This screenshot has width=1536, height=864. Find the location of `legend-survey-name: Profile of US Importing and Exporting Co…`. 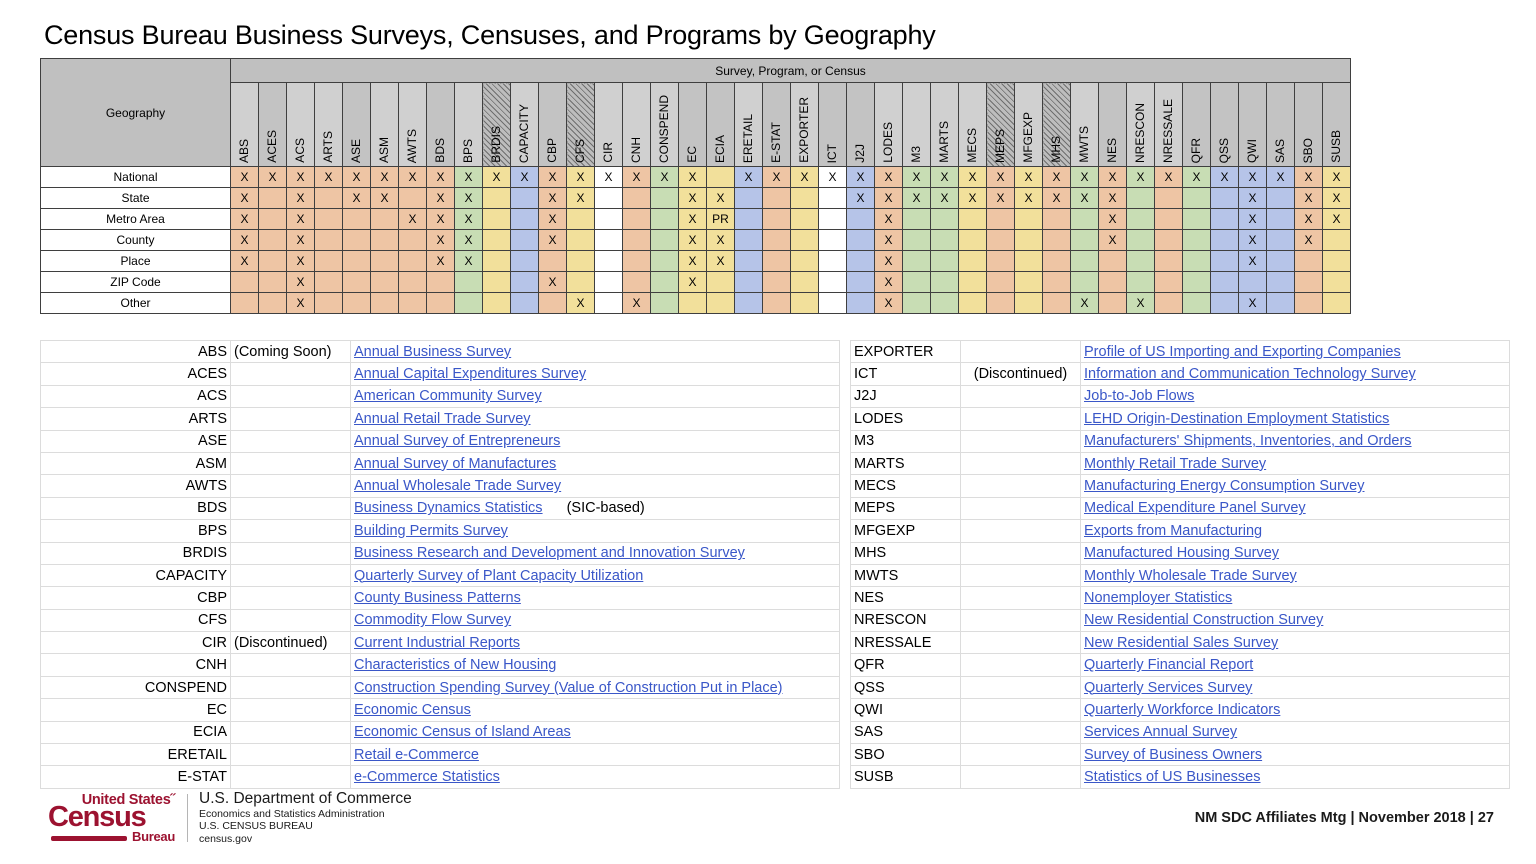

legend-survey-name: Profile of US Importing and Exporting Co… is located at coordinates (1242, 352).